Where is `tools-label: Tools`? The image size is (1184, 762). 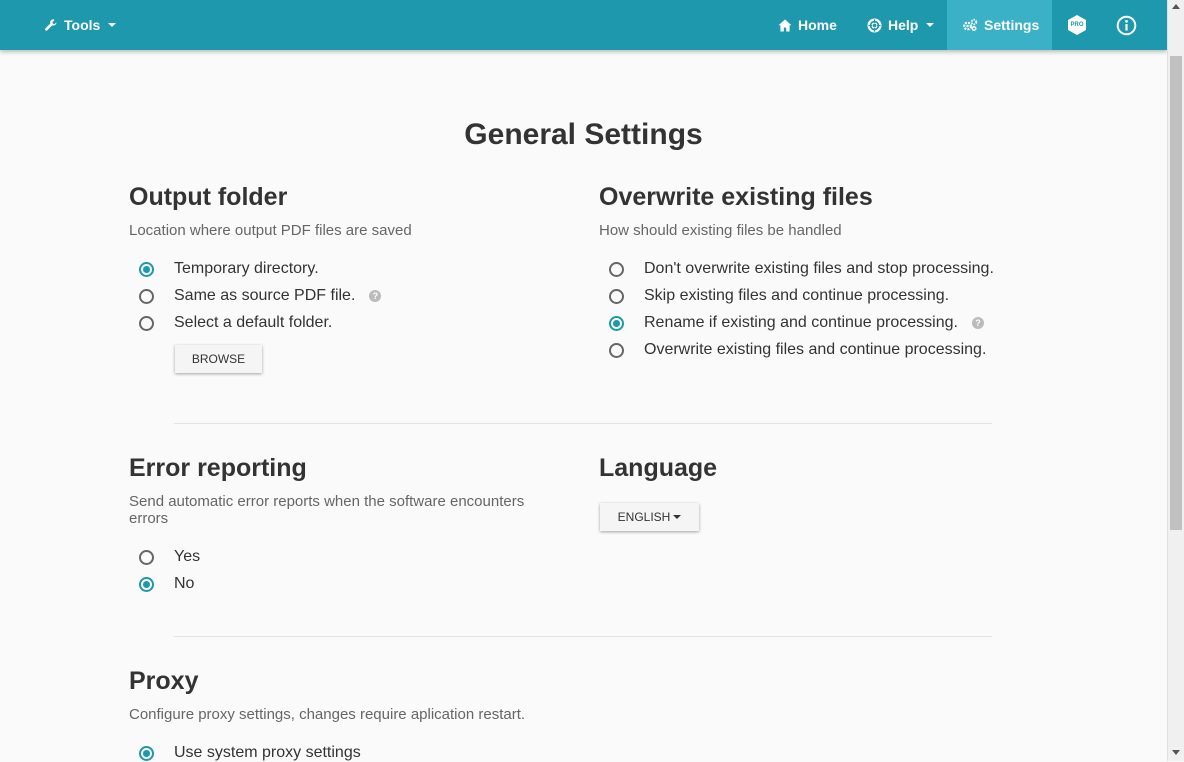 tools-label: Tools is located at coordinates (82, 25).